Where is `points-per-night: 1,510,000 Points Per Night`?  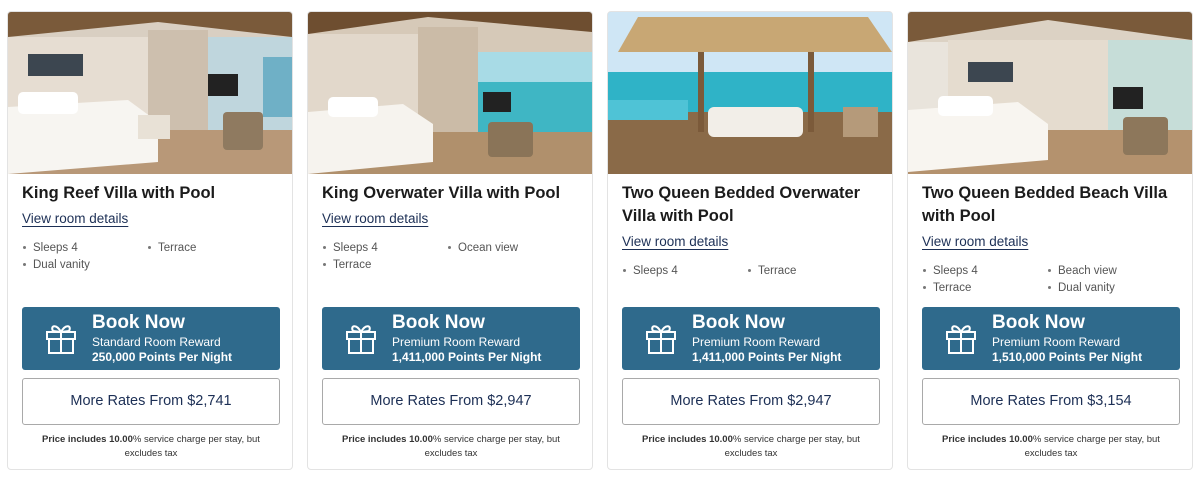
points-per-night: 1,510,000 Points Per Night is located at coordinates (1067, 357).